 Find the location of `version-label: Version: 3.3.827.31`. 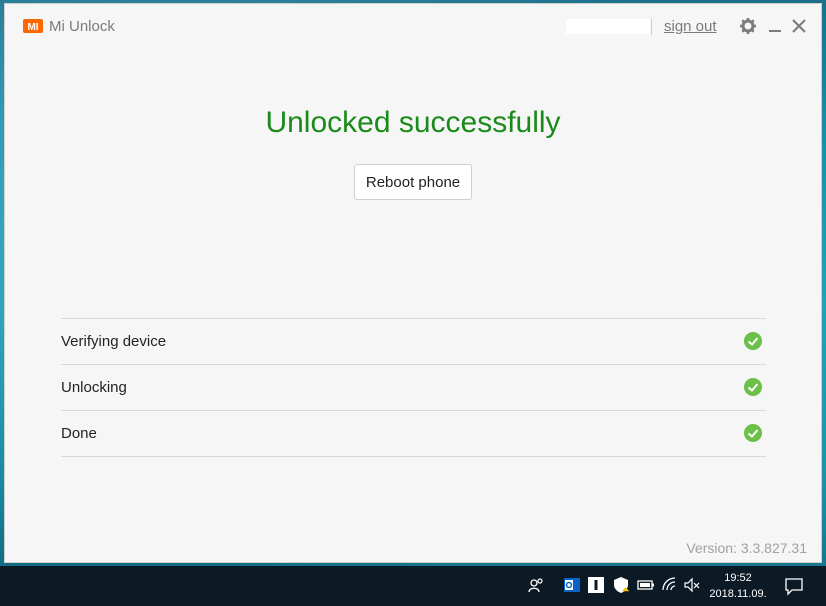

version-label: Version: 3.3.827.31 is located at coordinates (746, 548).